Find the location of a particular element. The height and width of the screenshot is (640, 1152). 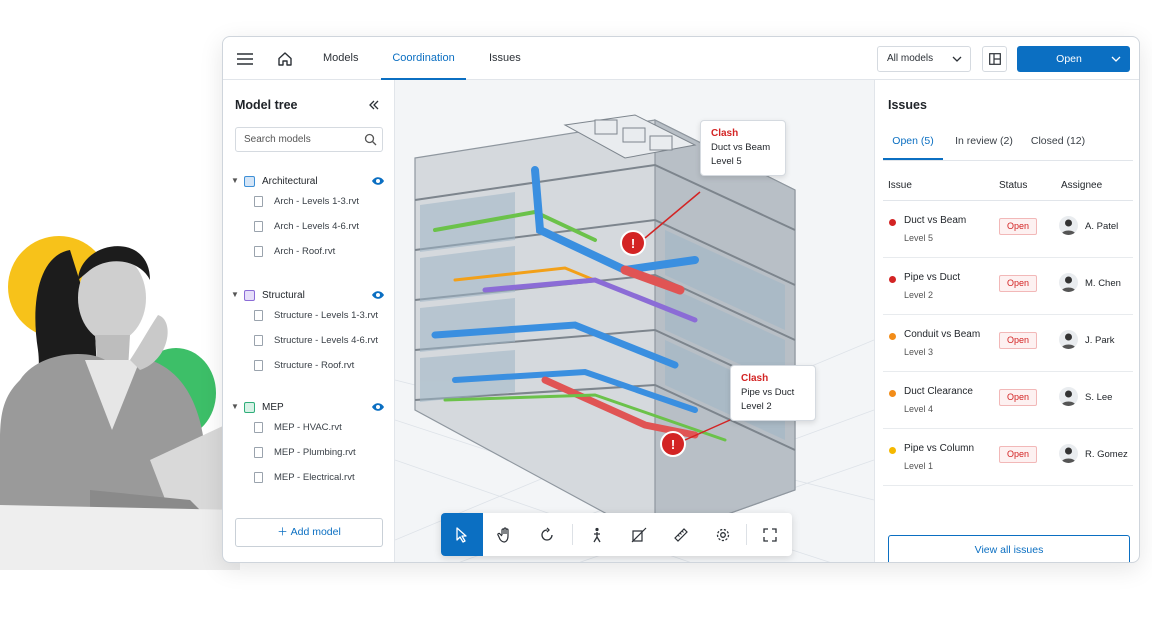

fullscreen-icon is located at coordinates (770, 534).